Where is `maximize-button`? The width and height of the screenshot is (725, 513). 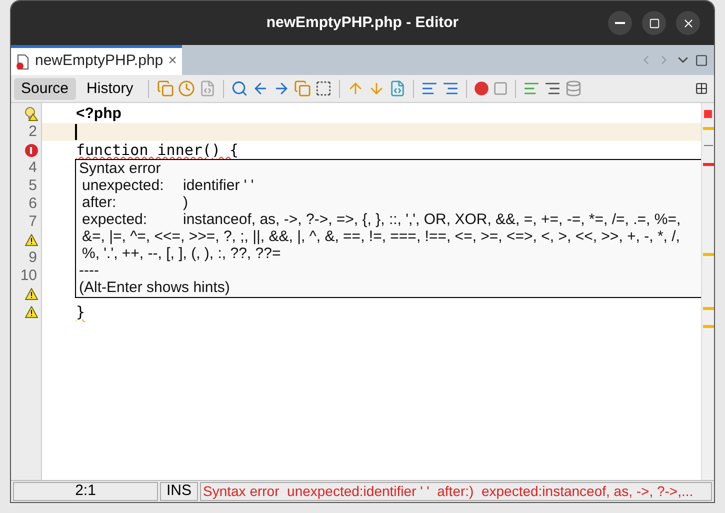 maximize-button is located at coordinates (654, 23).